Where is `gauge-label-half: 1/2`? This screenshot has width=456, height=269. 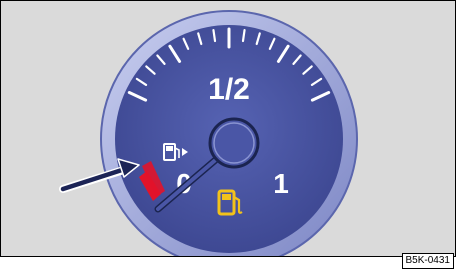
gauge-label-half: 1/2 is located at coordinates (229, 89).